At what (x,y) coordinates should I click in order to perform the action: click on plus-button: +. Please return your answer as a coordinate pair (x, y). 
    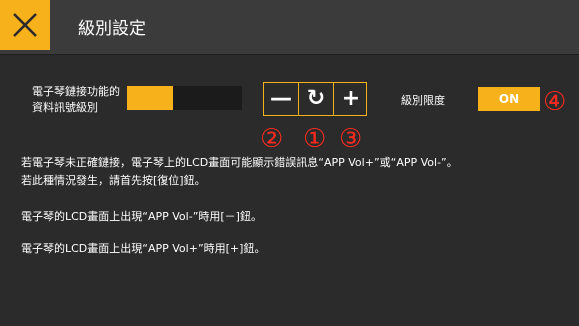
    Looking at the image, I should click on (351, 99).